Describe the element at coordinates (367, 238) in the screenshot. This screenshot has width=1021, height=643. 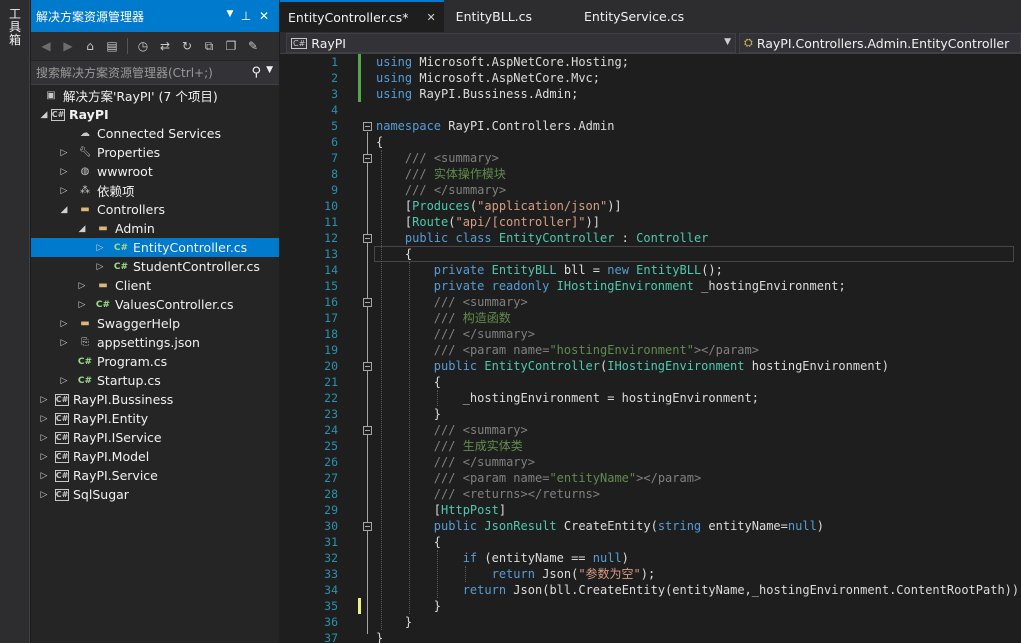
I see `collapse-class-icon` at that location.